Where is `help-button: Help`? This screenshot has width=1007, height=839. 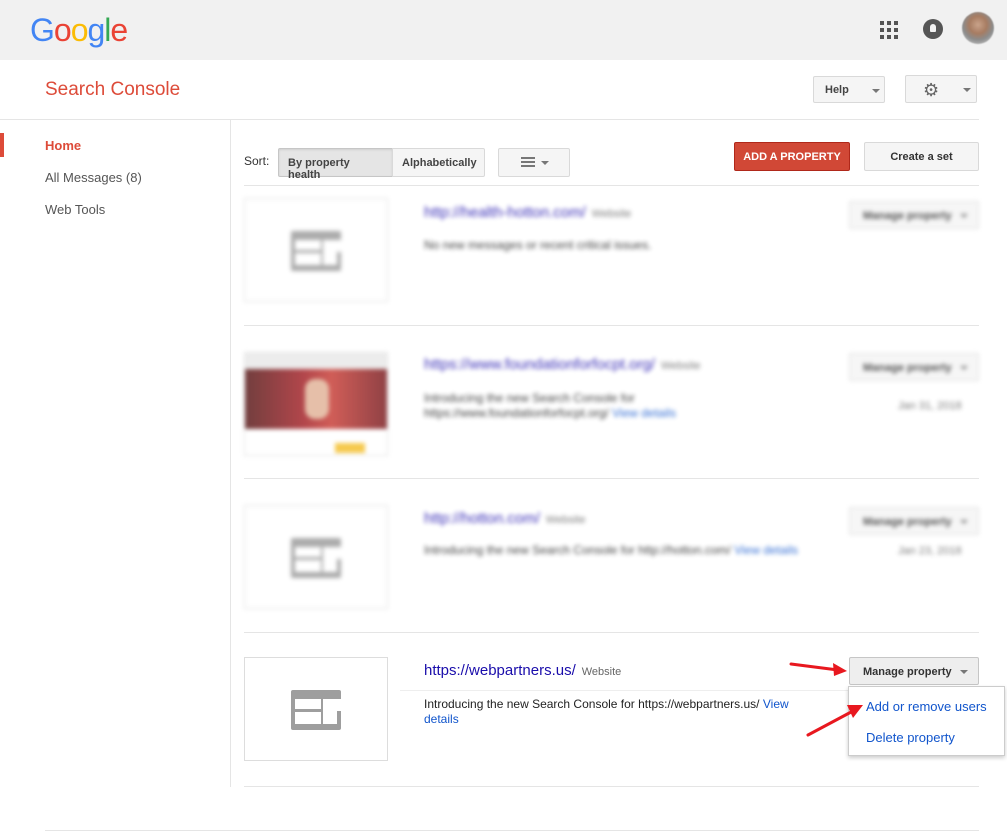 help-button: Help is located at coordinates (849, 89).